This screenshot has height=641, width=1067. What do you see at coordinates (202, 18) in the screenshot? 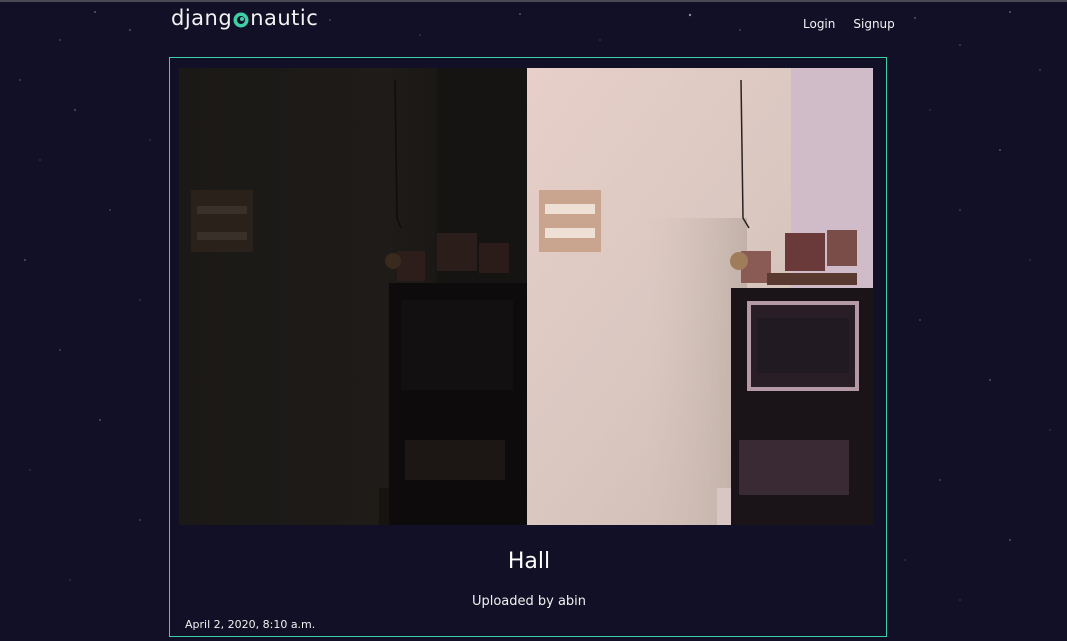
I see `logo-text-prefix: djang` at bounding box center [202, 18].